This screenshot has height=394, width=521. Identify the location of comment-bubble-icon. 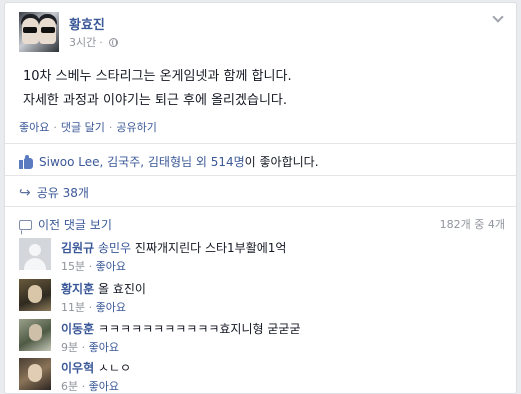
(25, 224).